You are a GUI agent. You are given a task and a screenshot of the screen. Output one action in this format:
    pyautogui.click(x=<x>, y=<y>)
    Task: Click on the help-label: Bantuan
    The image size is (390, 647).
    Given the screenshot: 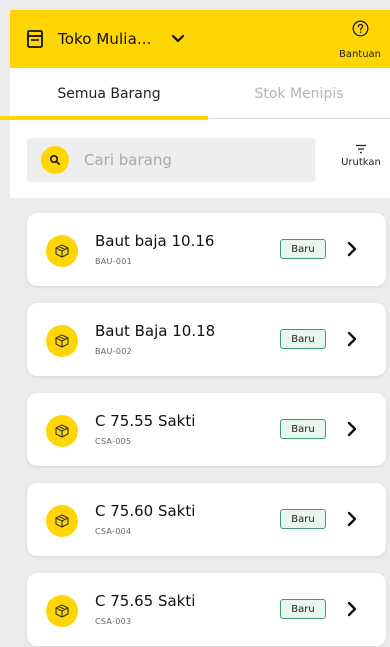 What is the action you would take?
    pyautogui.click(x=360, y=54)
    